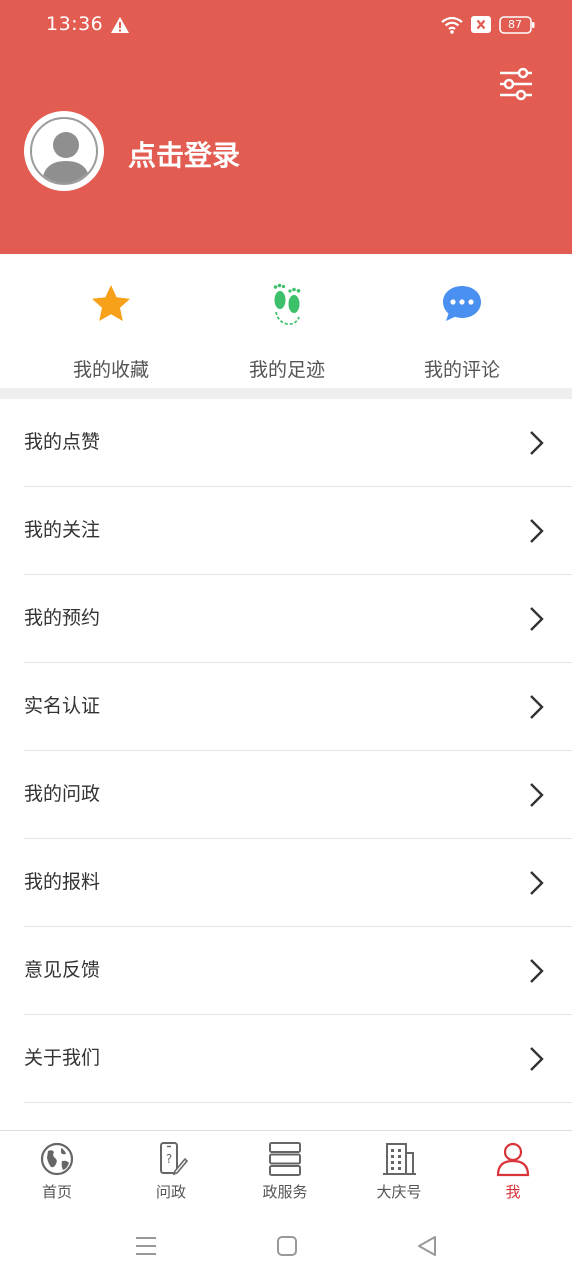  Describe the element at coordinates (287, 328) in the screenshot. I see `quick-footprints: 我的足迹` at that location.